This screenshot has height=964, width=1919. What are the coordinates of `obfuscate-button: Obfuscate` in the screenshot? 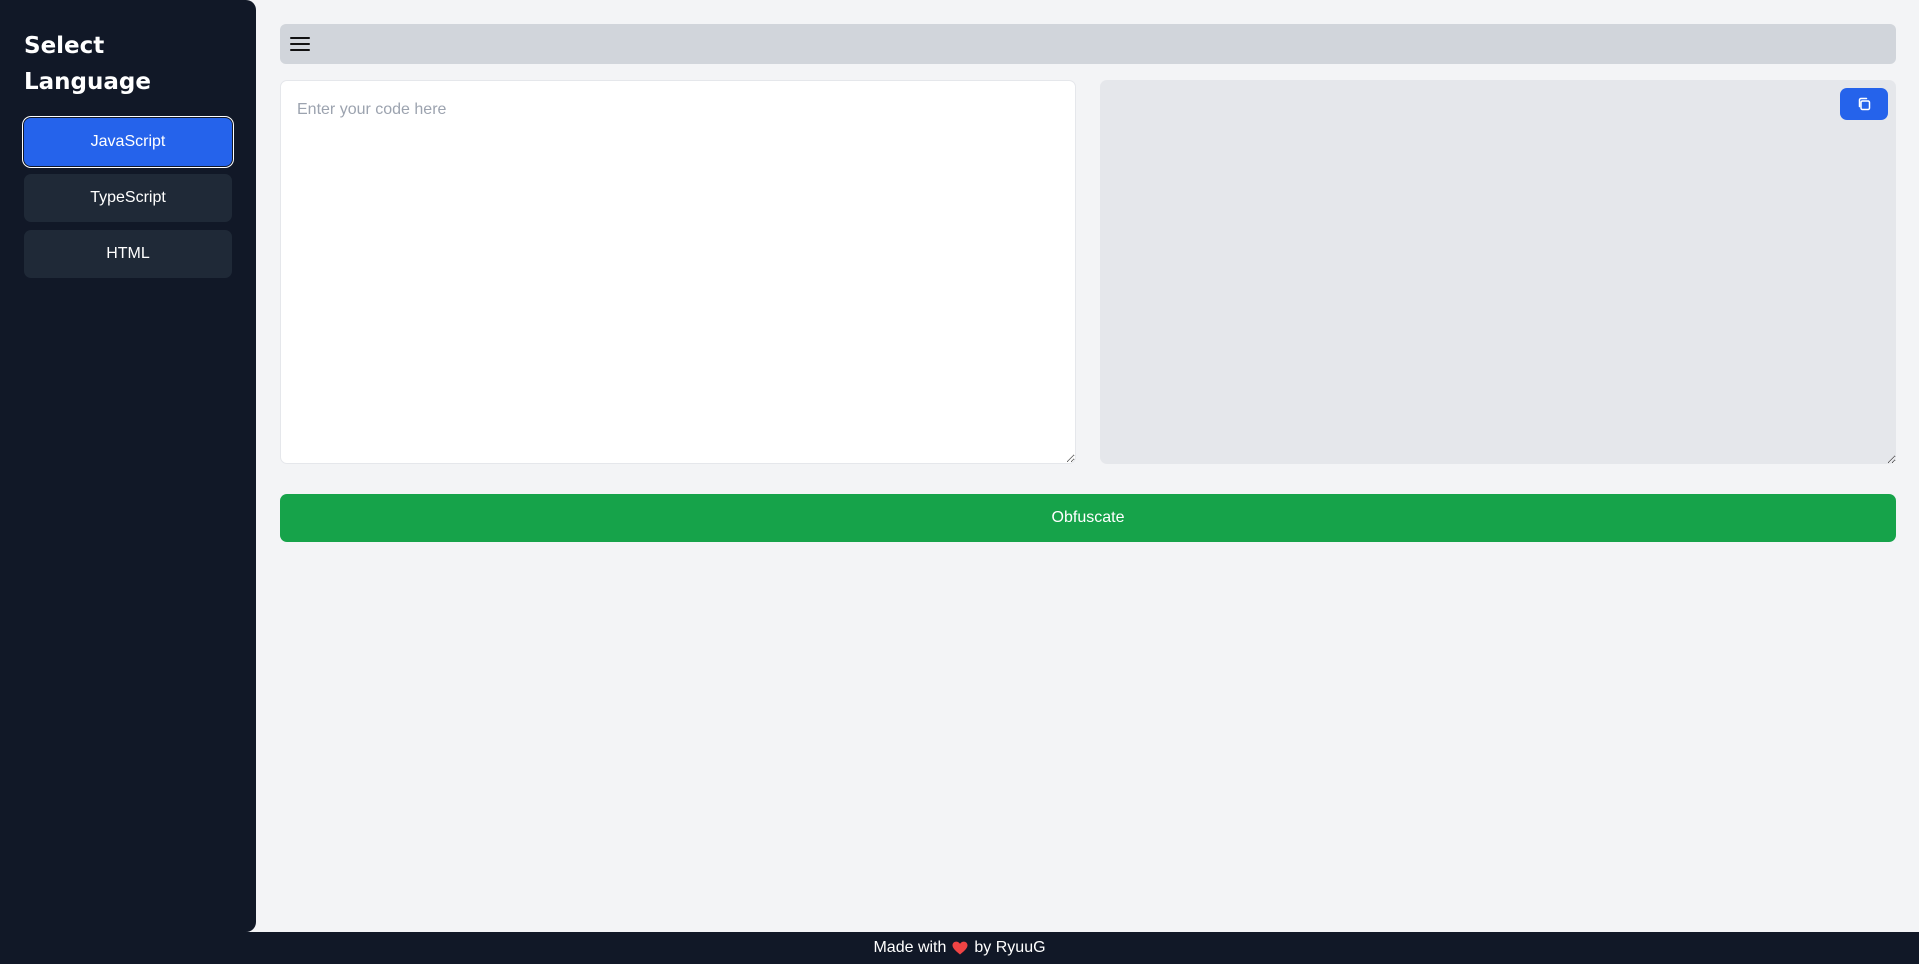 It's located at (1088, 518).